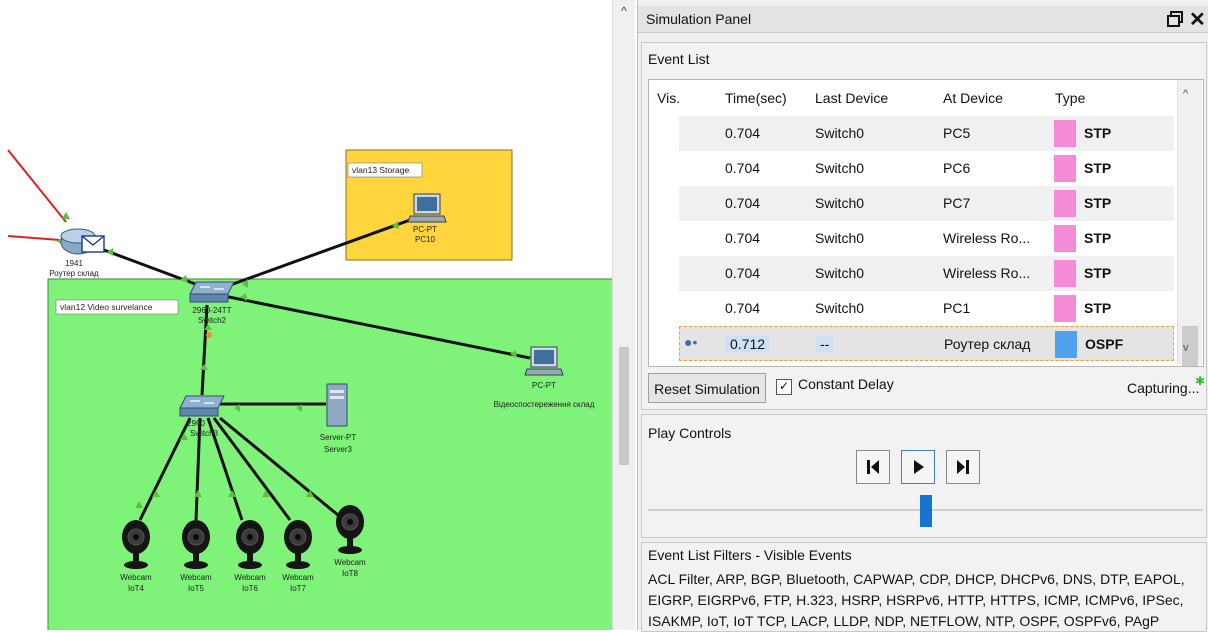  I want to click on event-time: 0.712, so click(748, 344).